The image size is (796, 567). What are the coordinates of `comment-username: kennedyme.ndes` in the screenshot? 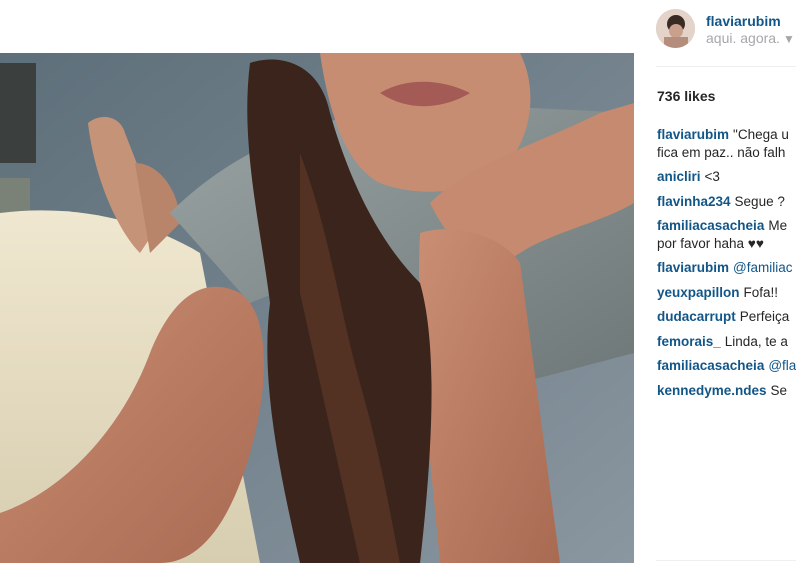 It's located at (712, 390).